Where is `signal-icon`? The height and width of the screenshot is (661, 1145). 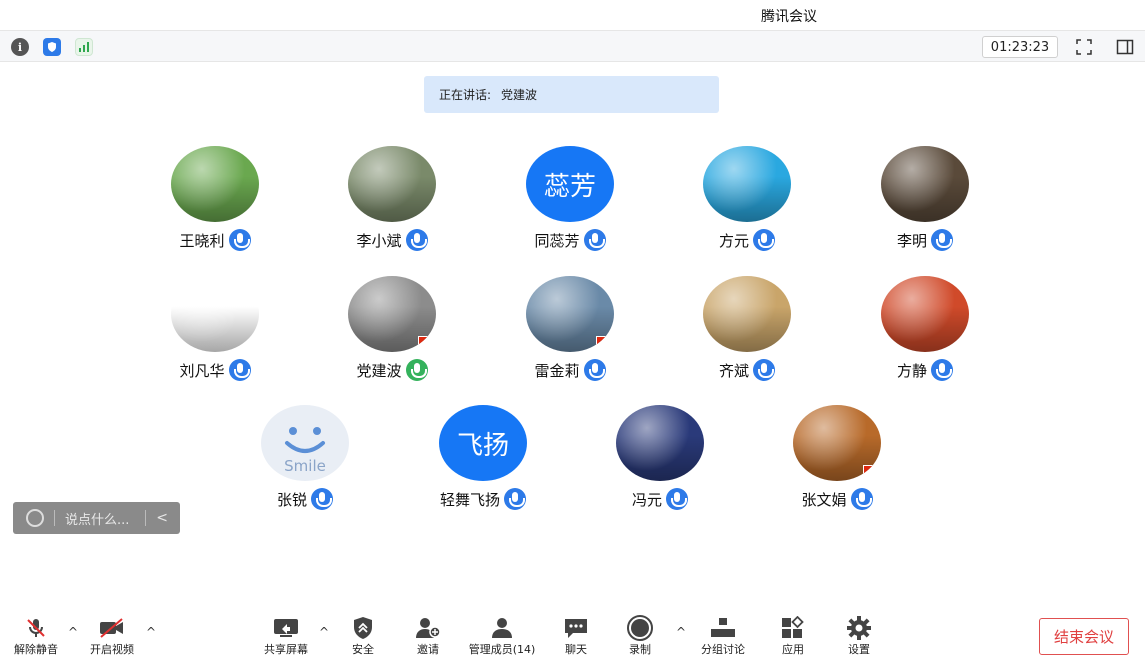 signal-icon is located at coordinates (84, 47).